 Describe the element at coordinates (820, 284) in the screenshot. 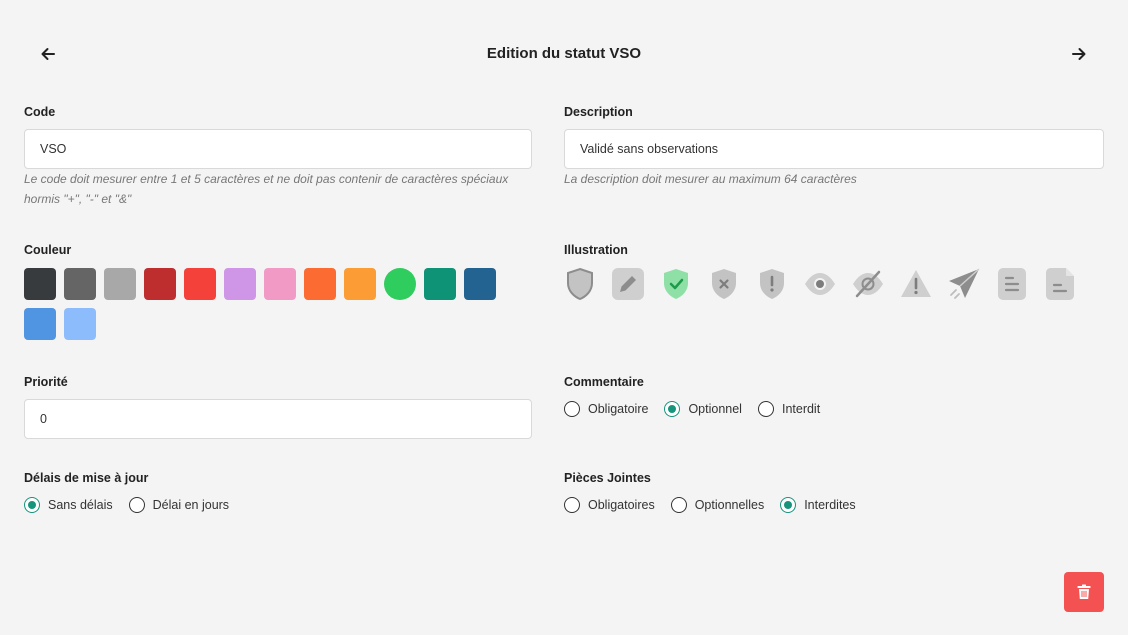

I see `eye-icon` at that location.